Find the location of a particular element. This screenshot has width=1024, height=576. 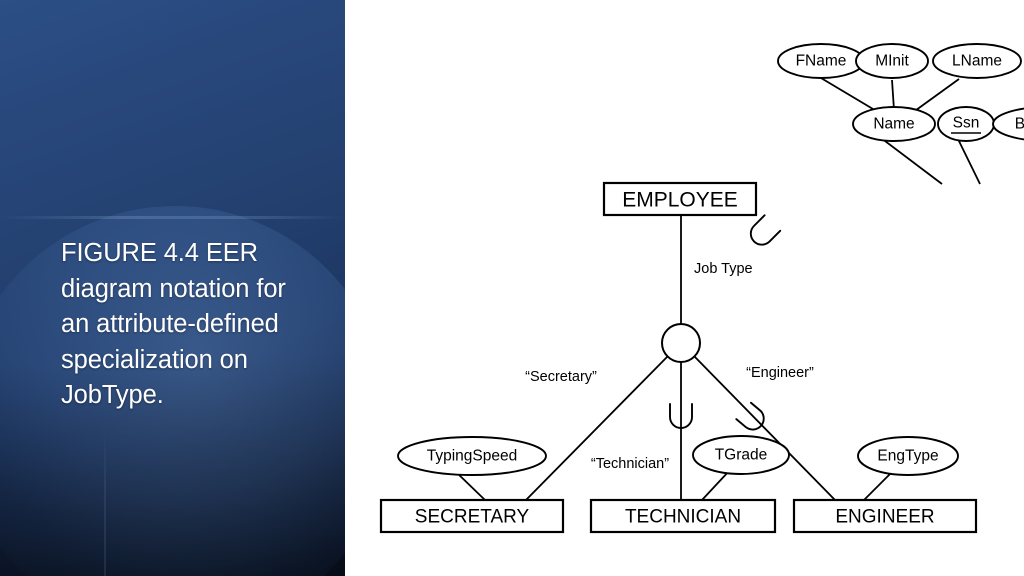

attribute-name-label: Name is located at coordinates (893, 124).